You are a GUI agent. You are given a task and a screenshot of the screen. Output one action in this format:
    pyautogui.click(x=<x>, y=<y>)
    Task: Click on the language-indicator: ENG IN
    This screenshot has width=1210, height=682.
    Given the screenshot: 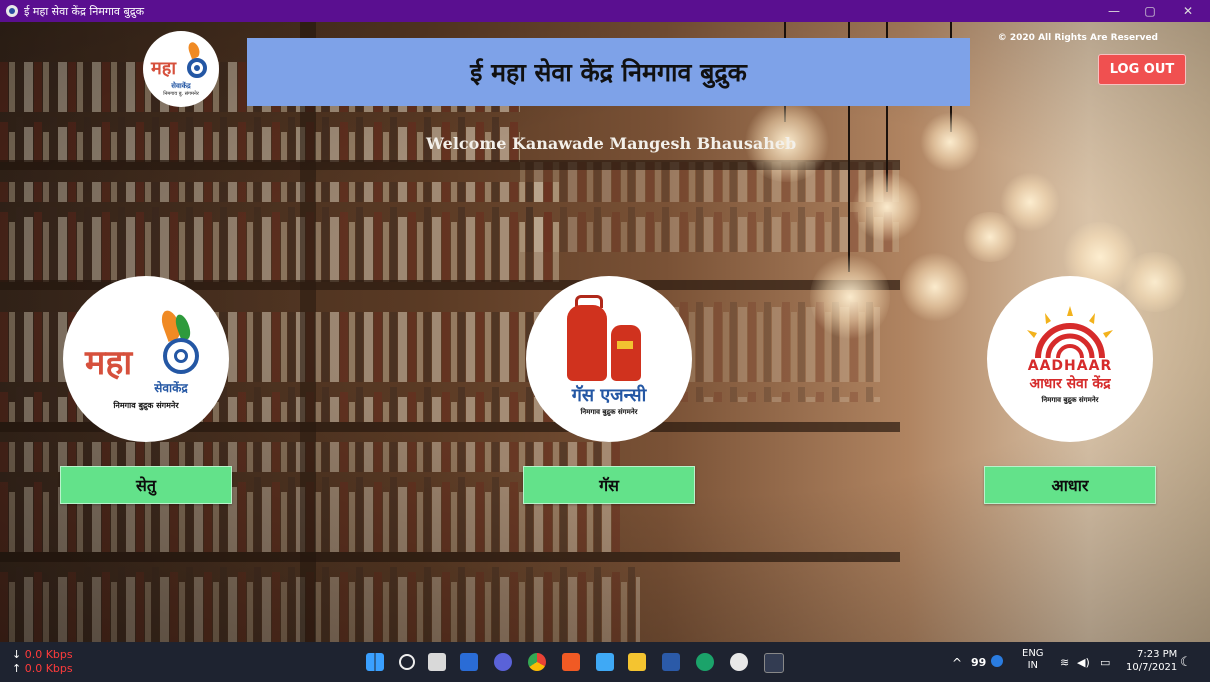 What is the action you would take?
    pyautogui.click(x=1033, y=660)
    